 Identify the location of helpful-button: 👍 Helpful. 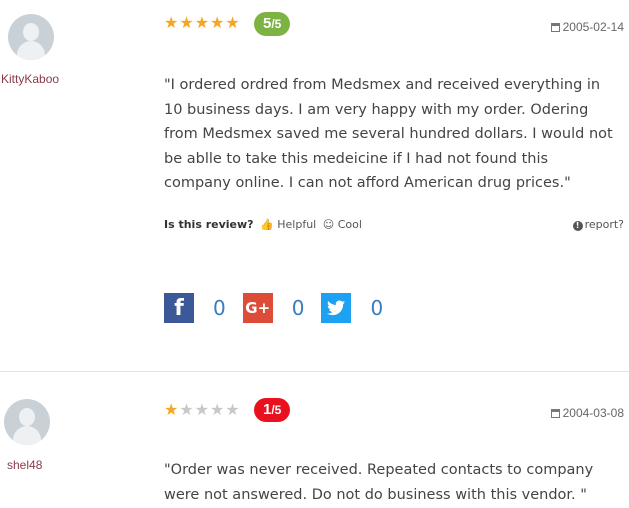
(290, 224).